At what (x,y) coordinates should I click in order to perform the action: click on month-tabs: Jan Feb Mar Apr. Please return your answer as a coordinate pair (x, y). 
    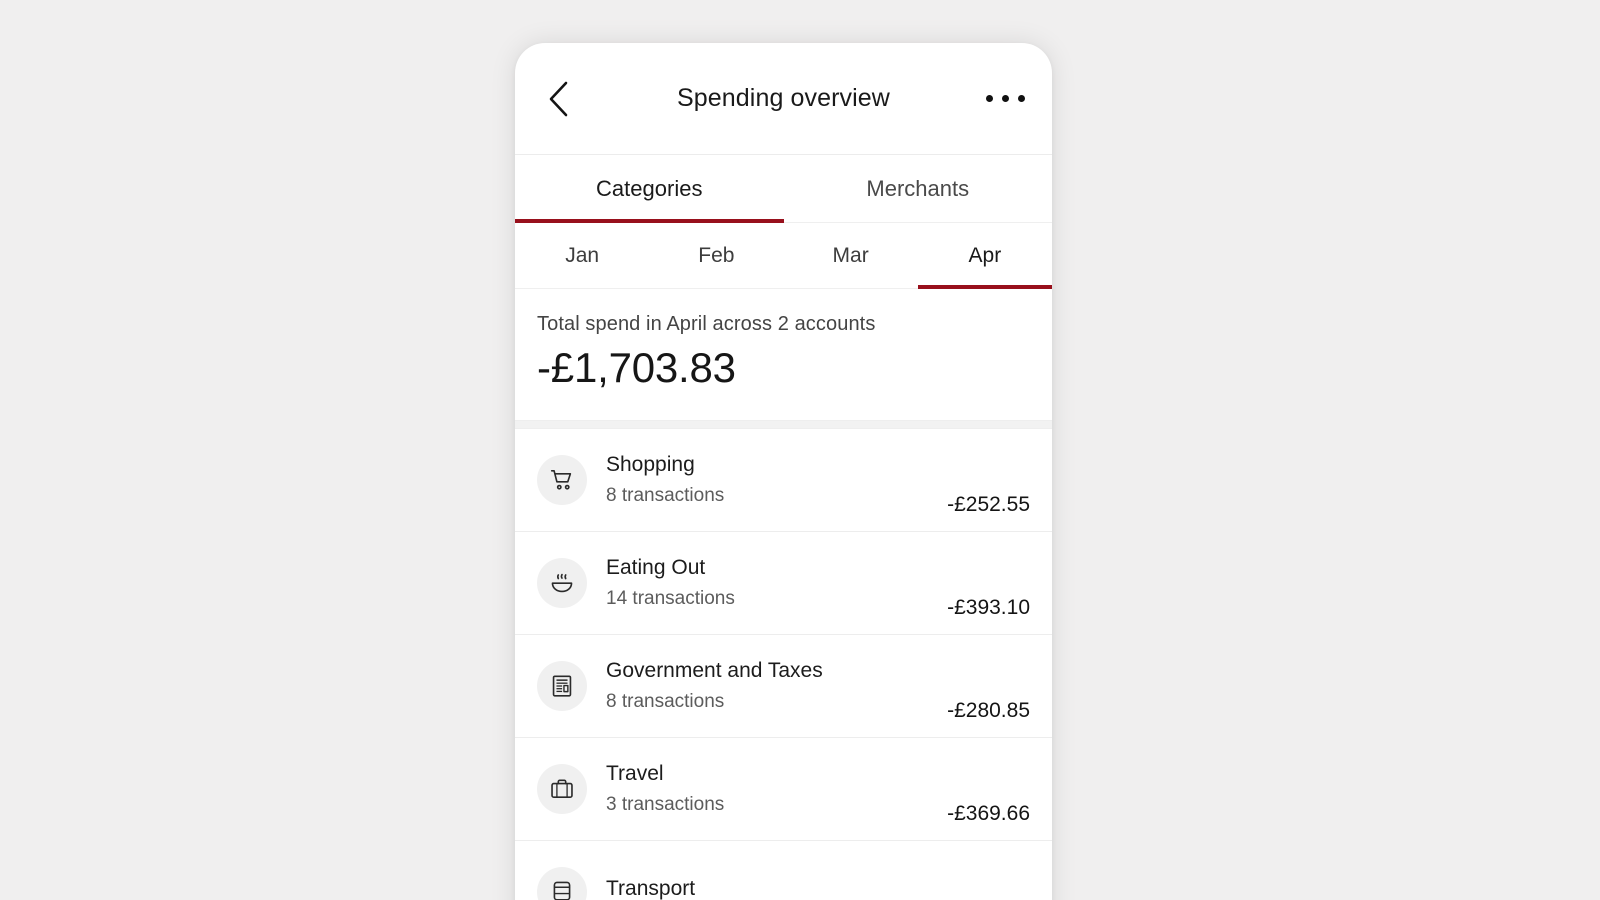
    Looking at the image, I should click on (783, 256).